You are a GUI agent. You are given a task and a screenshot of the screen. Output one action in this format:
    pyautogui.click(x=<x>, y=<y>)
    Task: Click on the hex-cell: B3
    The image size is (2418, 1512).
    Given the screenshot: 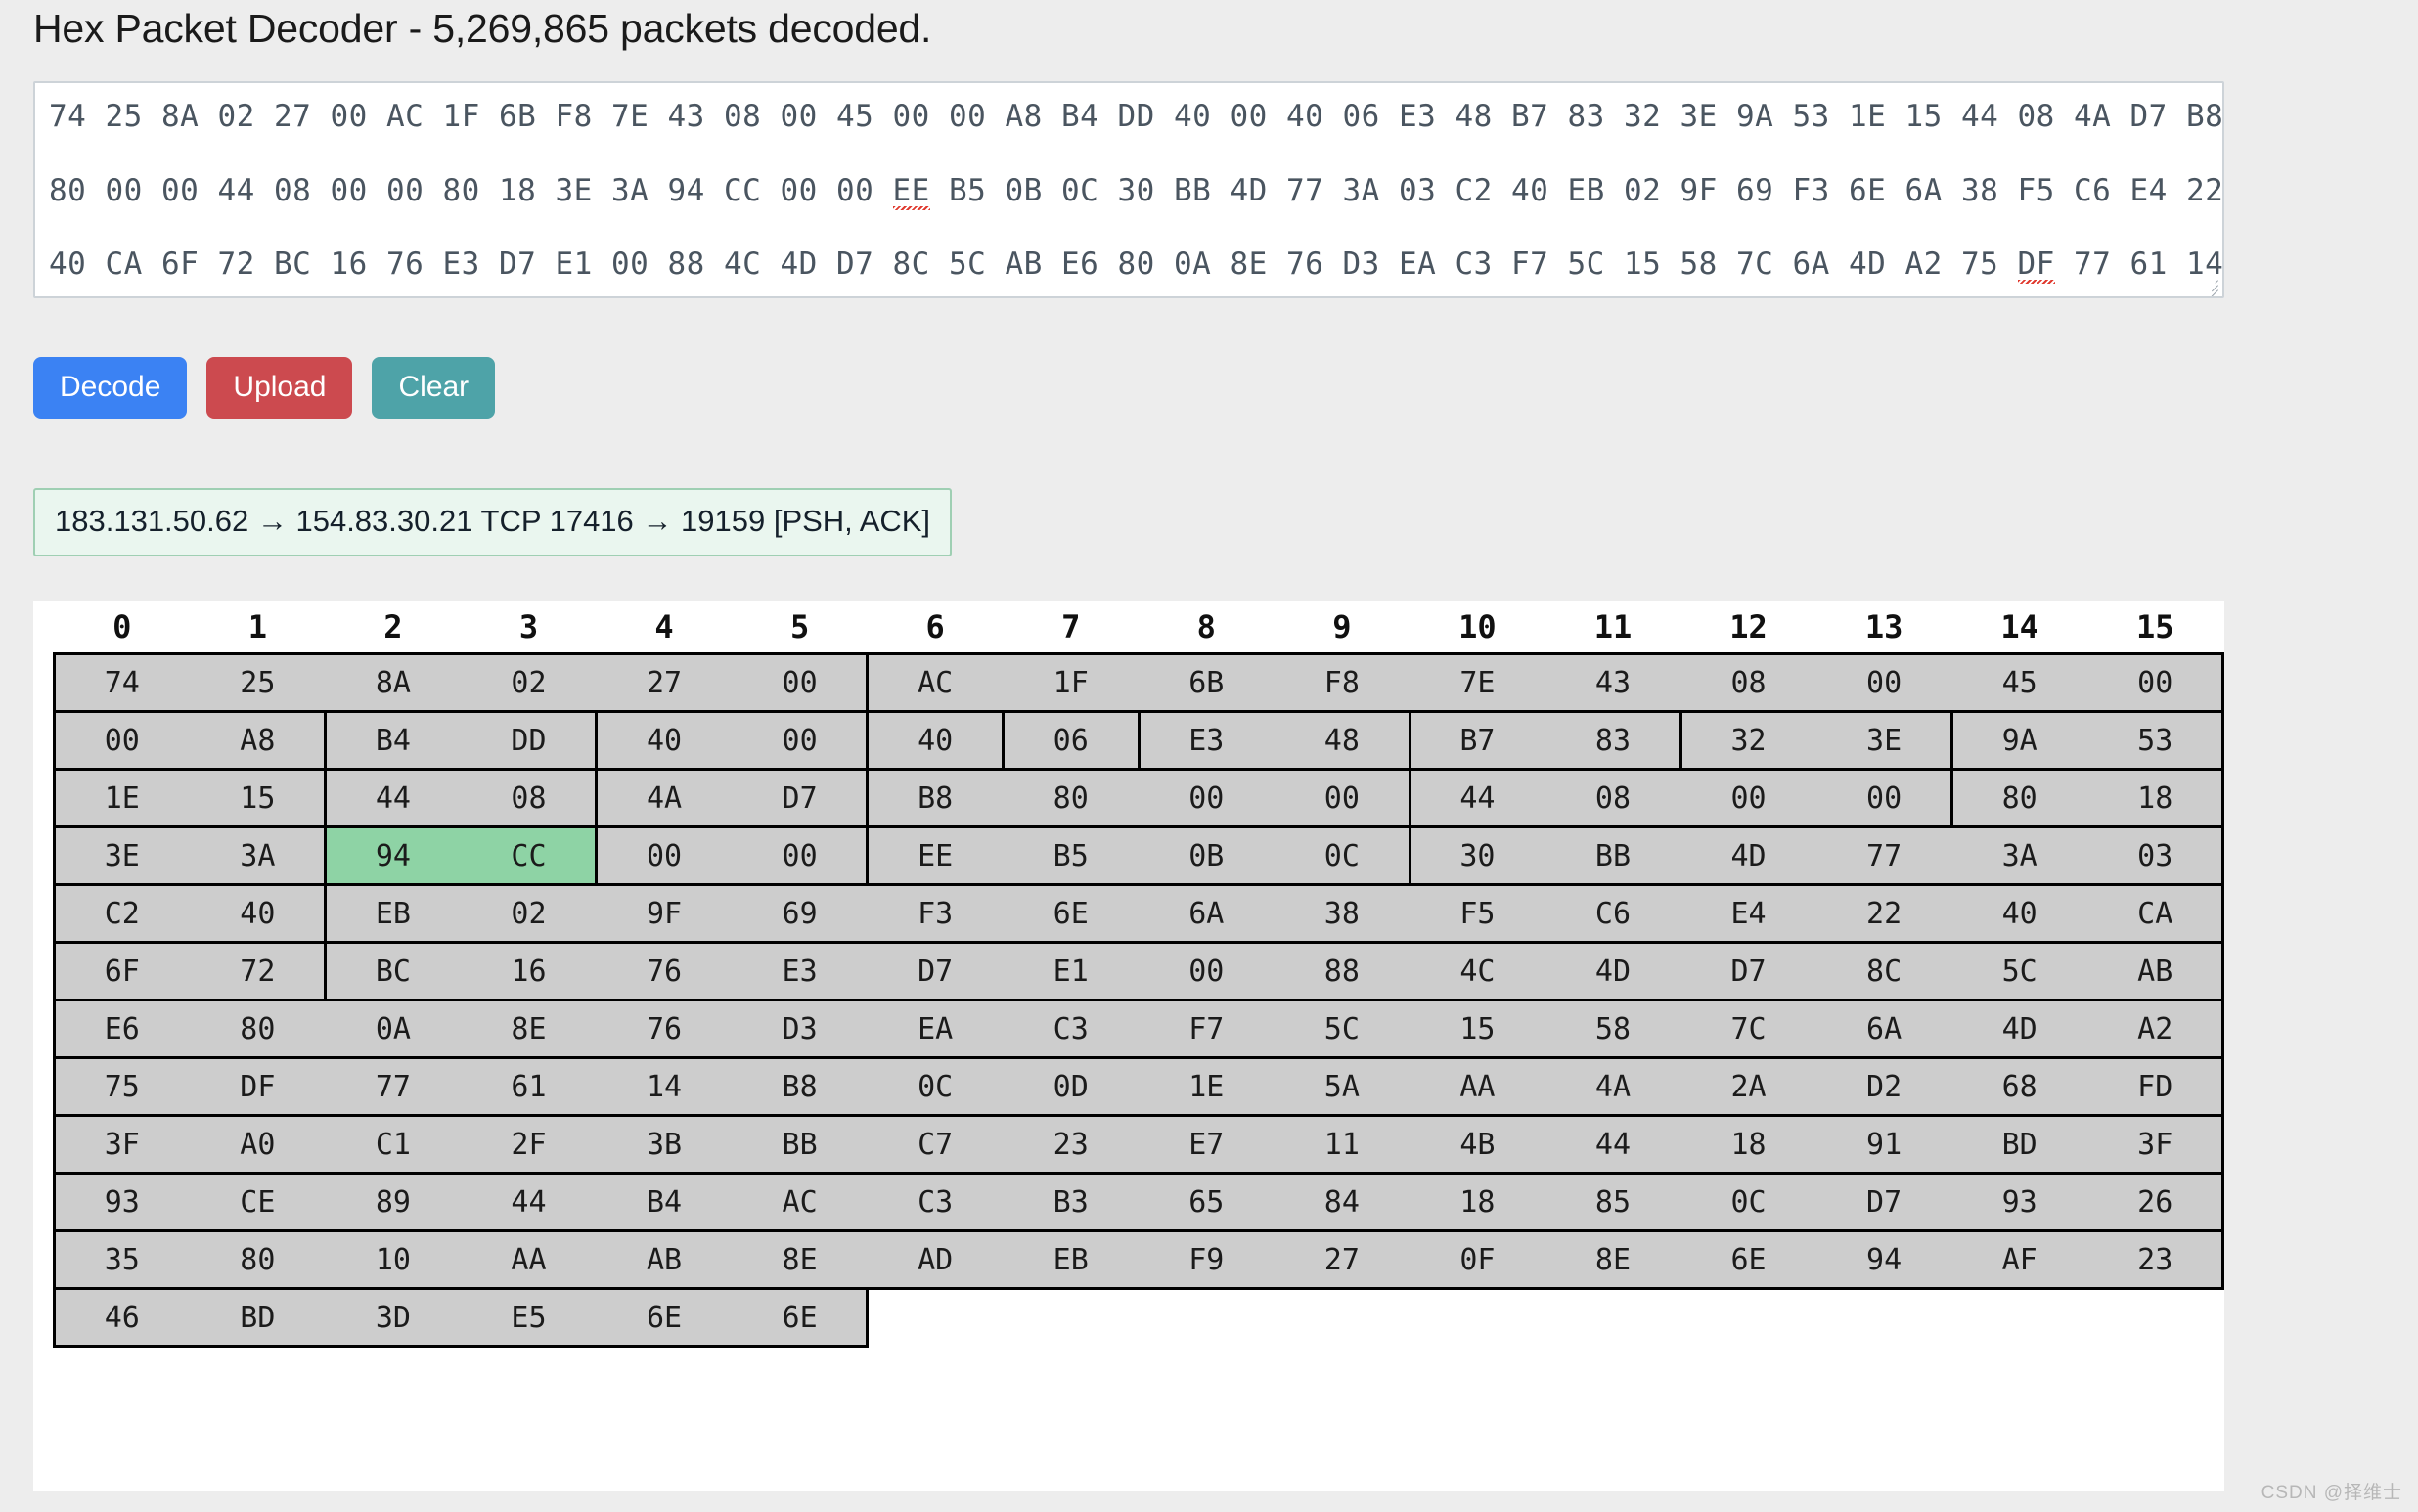 What is the action you would take?
    pyautogui.click(x=1071, y=1203)
    